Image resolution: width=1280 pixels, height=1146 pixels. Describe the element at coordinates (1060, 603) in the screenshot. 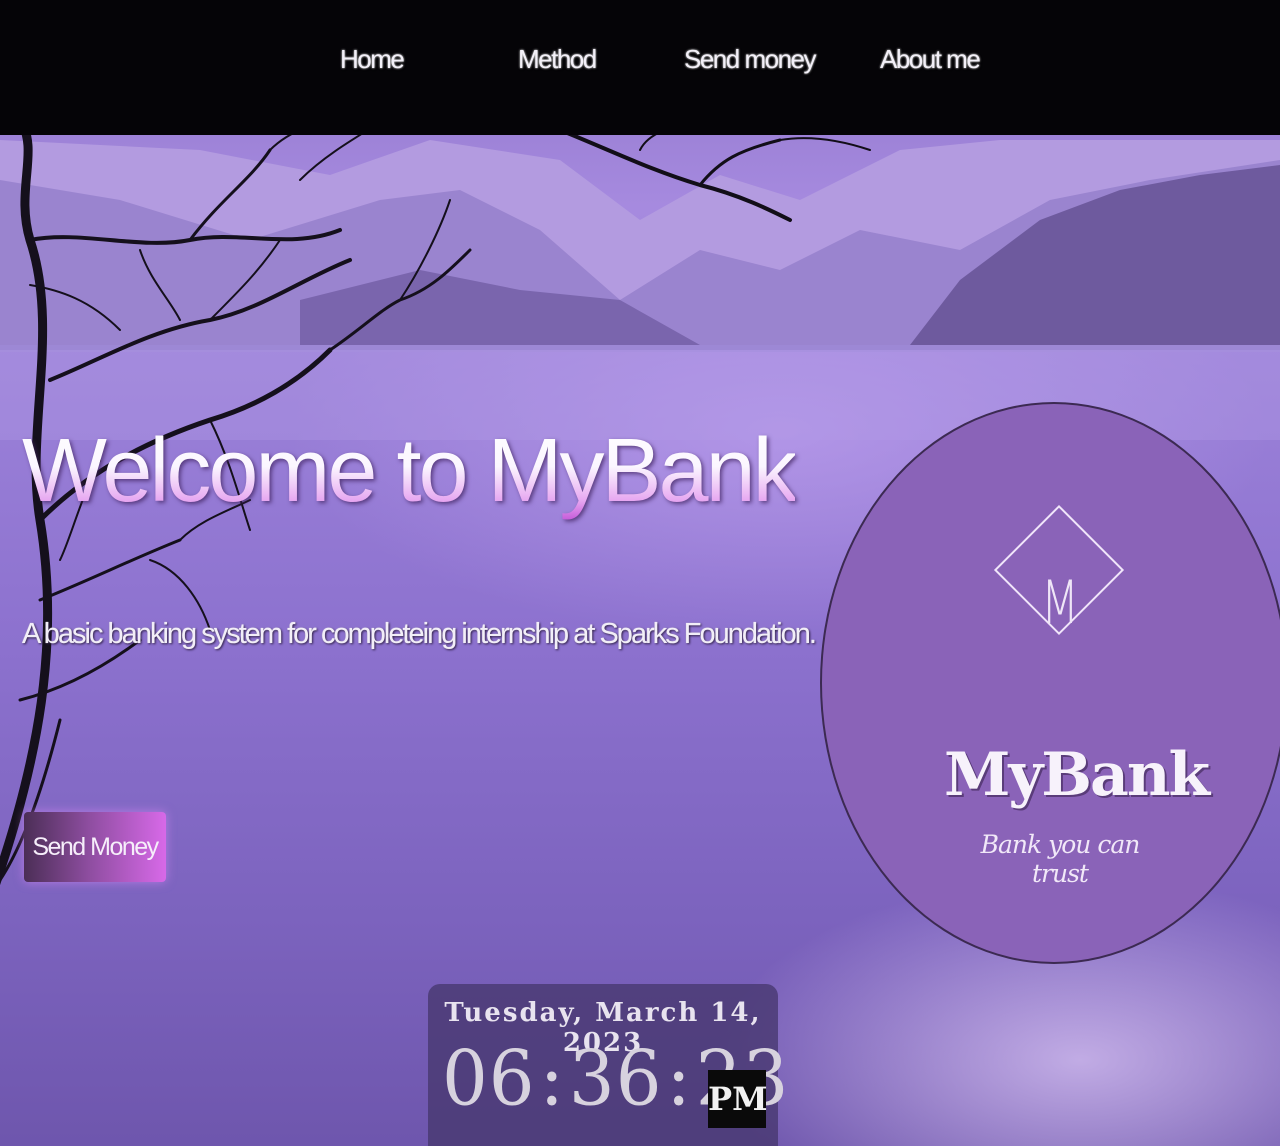

I see `logo-monogram: M` at that location.